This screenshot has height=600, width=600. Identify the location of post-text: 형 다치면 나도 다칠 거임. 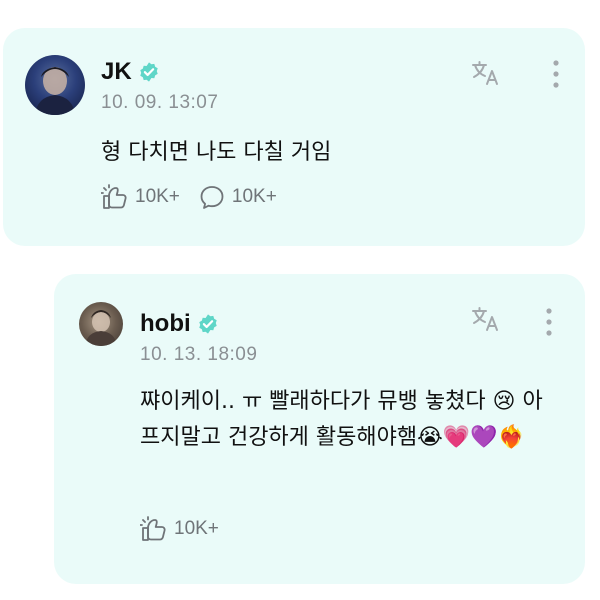
(216, 152).